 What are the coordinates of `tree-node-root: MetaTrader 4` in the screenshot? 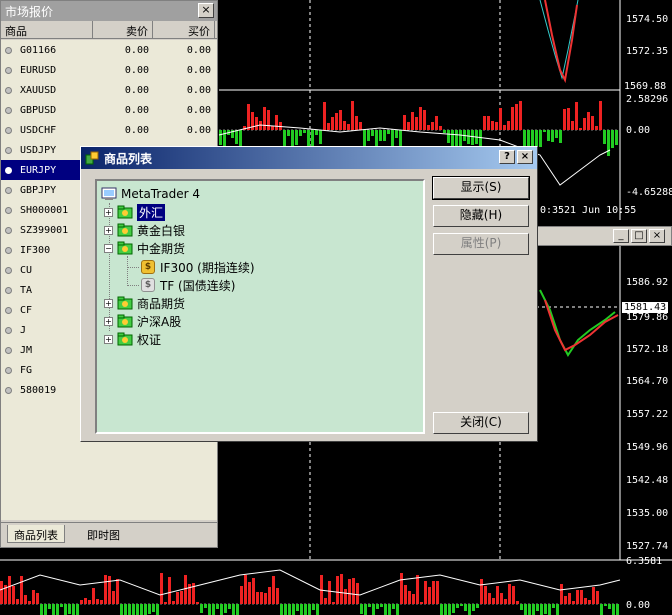 It's located at (150, 194).